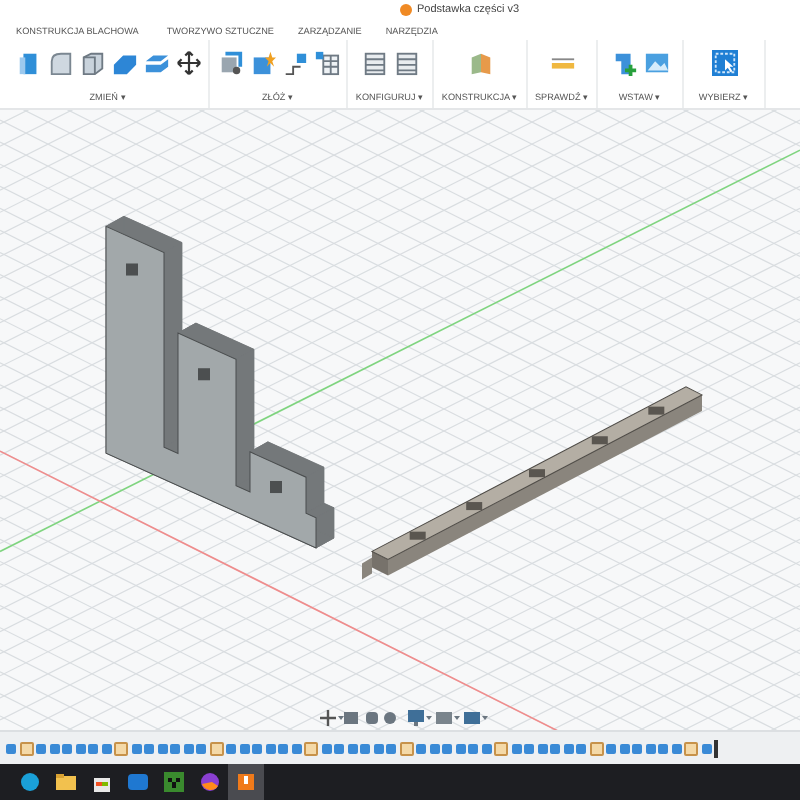  Describe the element at coordinates (262, 63) in the screenshot. I see `component-icon` at that location.